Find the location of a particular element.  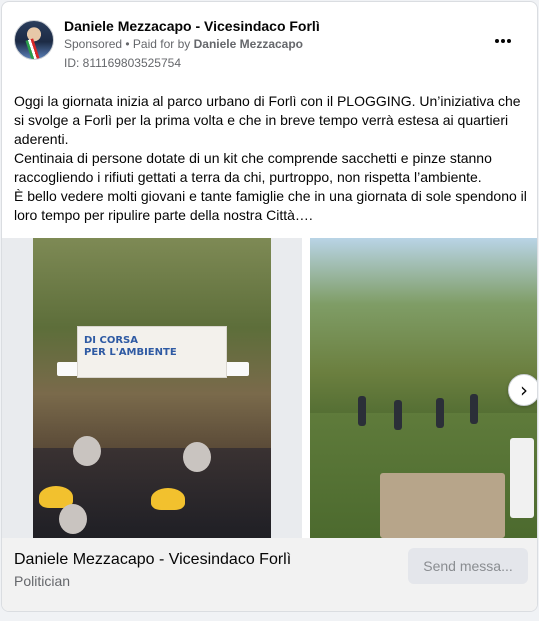

paid-for-prefix: Paid for by is located at coordinates (163, 44).